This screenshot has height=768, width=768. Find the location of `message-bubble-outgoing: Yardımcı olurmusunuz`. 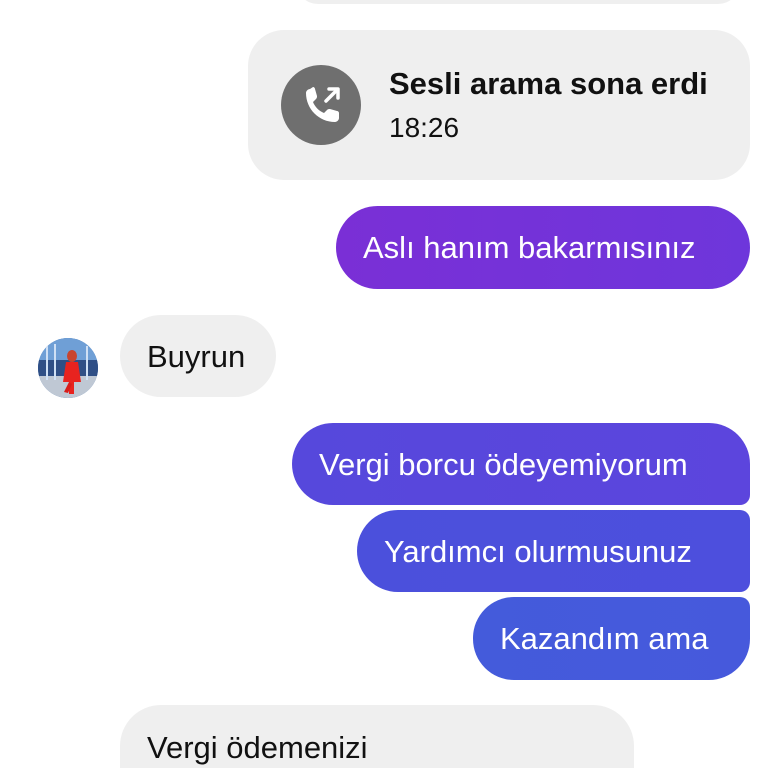

message-bubble-outgoing: Yardımcı olurmusunuz is located at coordinates (553, 551).